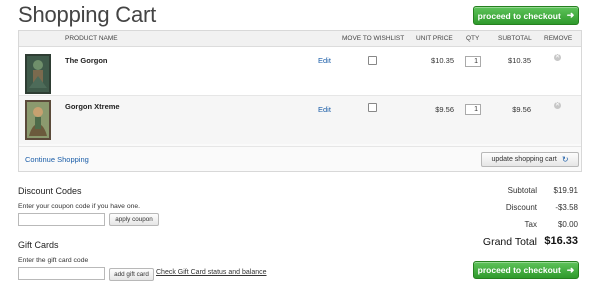 This screenshot has height=294, width=600. What do you see at coordinates (567, 224) in the screenshot?
I see `tax-value: $0.00` at bounding box center [567, 224].